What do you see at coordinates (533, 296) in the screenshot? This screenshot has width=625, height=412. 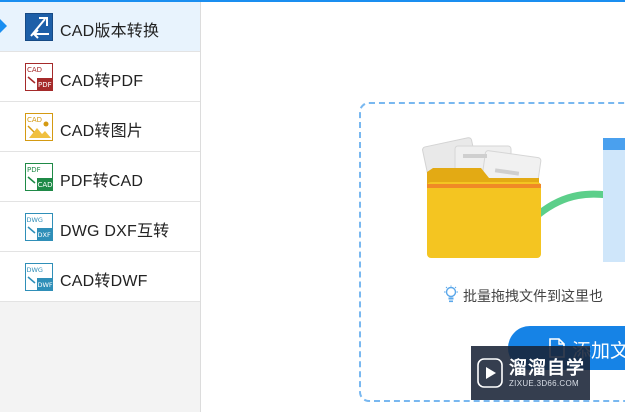 I see `drag-drop-hint: 批量拖拽文件到这里也` at bounding box center [533, 296].